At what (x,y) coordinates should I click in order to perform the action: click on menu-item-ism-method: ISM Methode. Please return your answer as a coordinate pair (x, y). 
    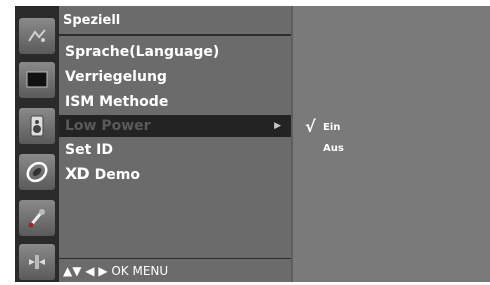
    Looking at the image, I should click on (175, 102).